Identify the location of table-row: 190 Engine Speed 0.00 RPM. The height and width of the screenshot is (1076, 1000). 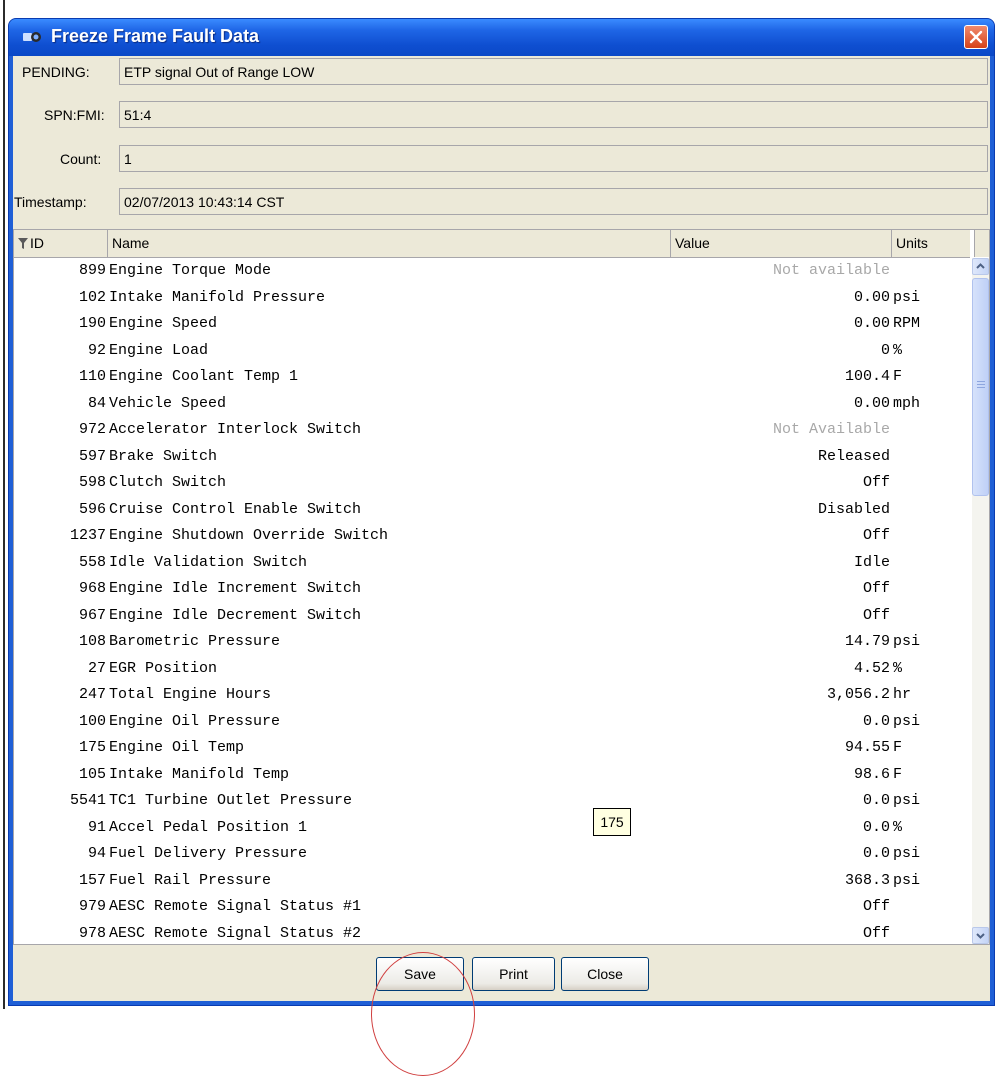
(492, 324).